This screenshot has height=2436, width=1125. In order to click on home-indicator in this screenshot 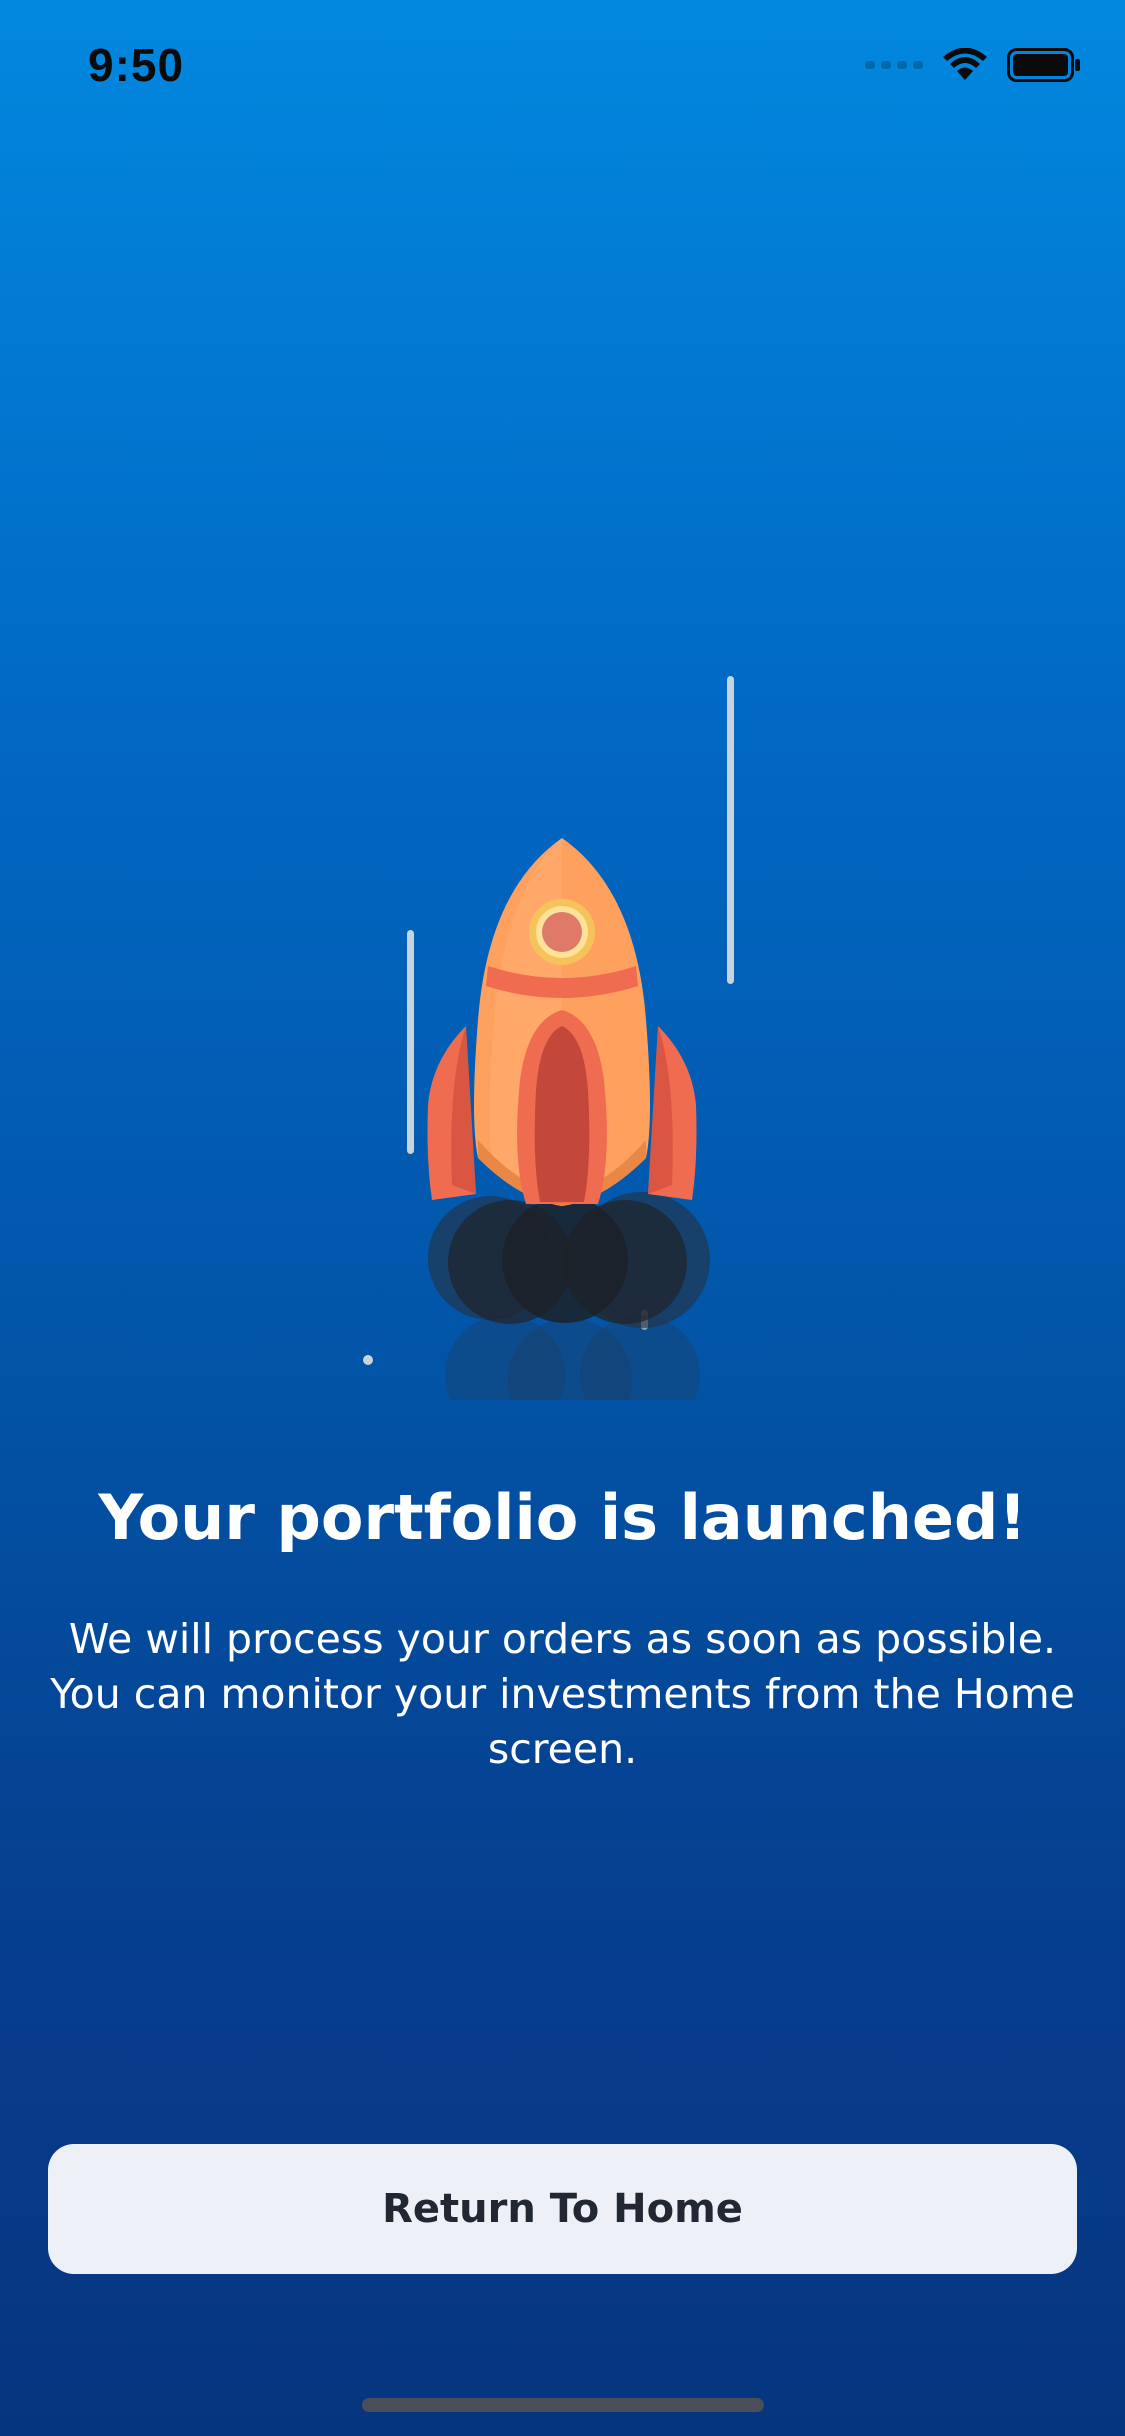, I will do `click(563, 2405)`.